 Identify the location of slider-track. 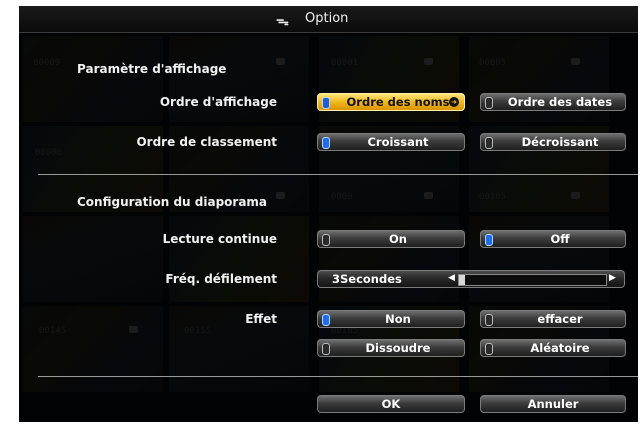
(532, 280).